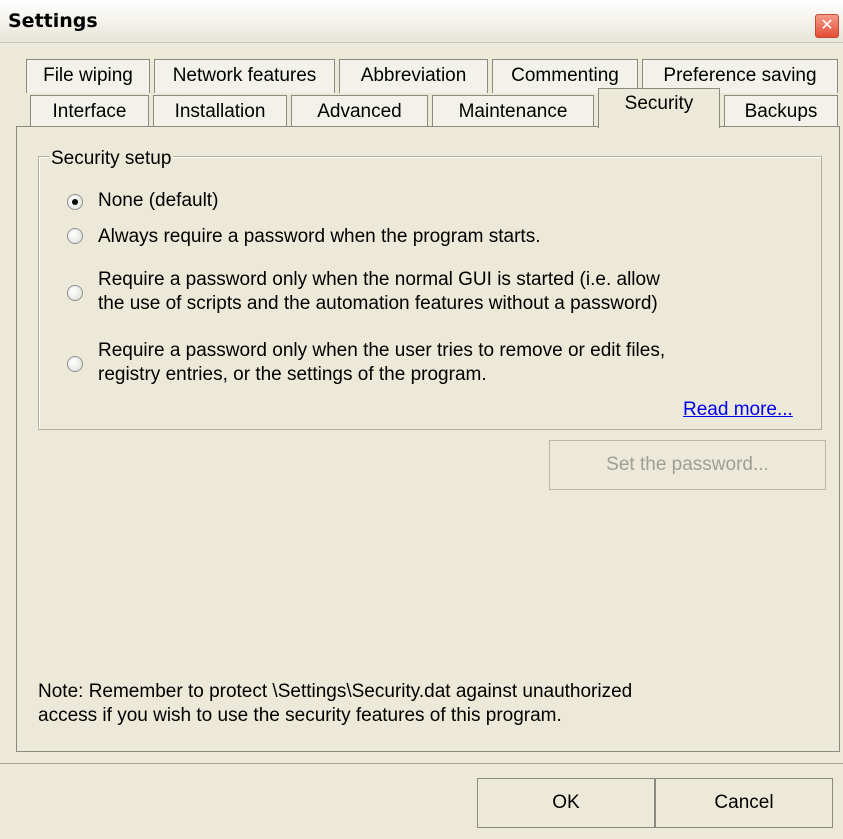  I want to click on close-button: ✕, so click(827, 26).